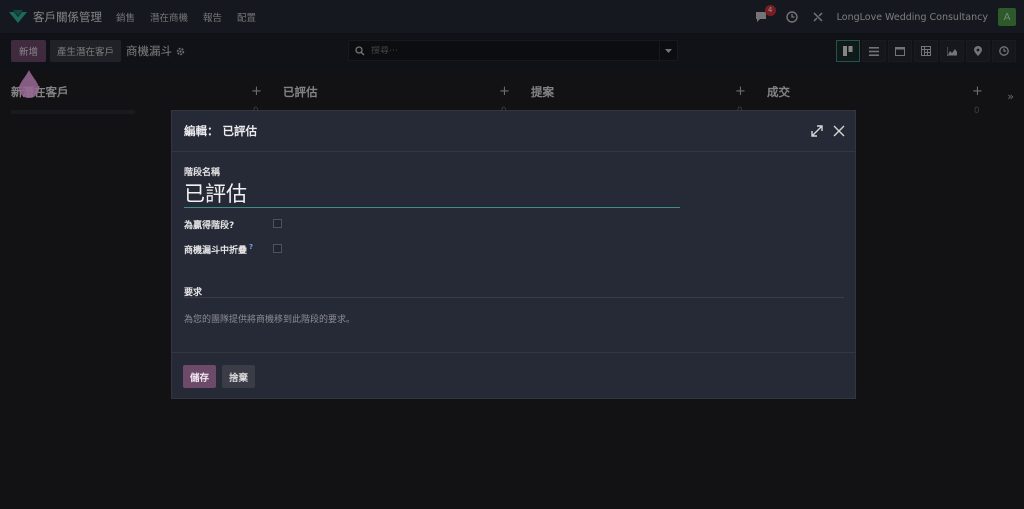 The width and height of the screenshot is (1024, 509). What do you see at coordinates (839, 131) in the screenshot?
I see `close-icon` at bounding box center [839, 131].